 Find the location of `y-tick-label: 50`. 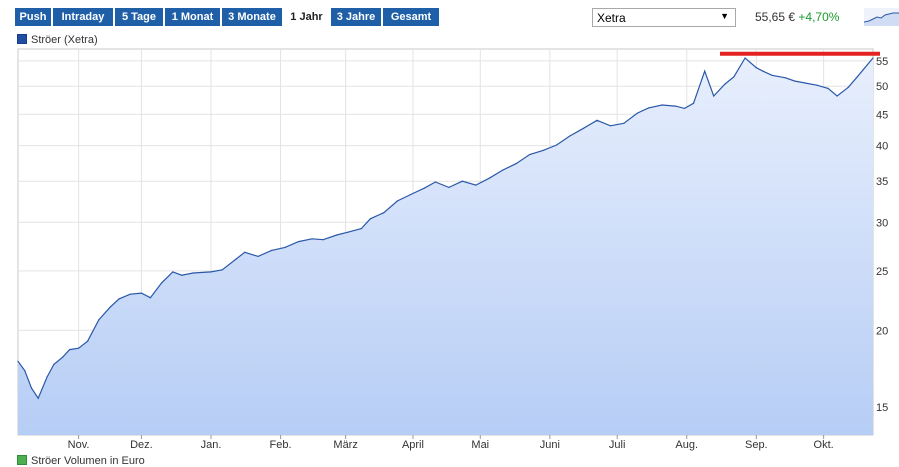

y-tick-label: 50 is located at coordinates (882, 87).